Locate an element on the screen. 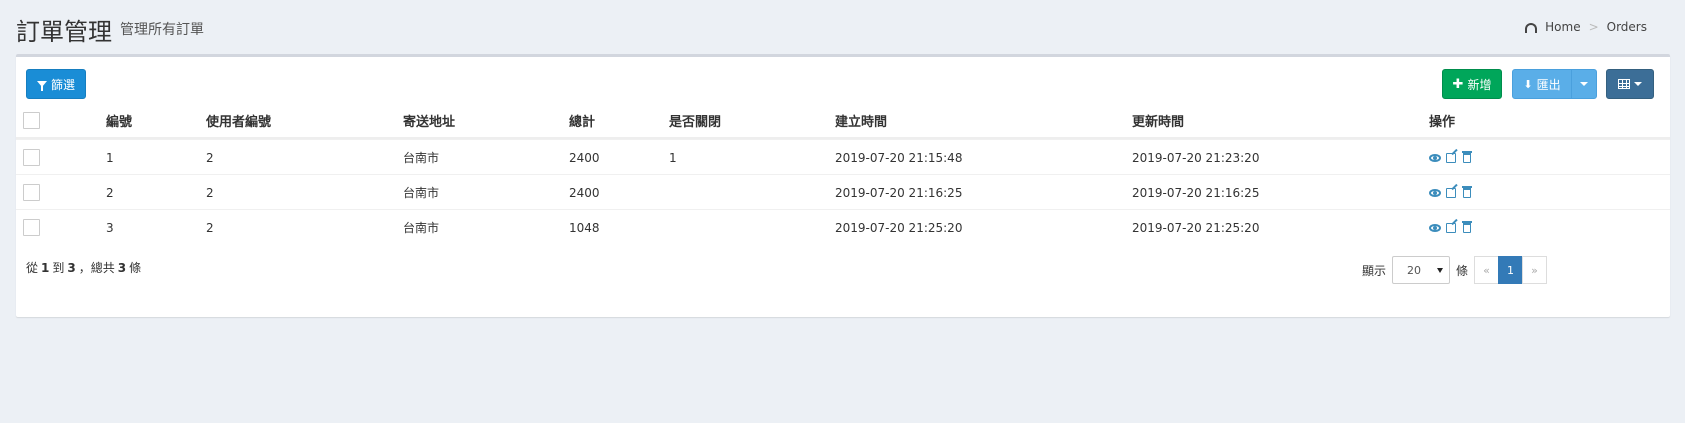  export-button: ⬇ 匯出 is located at coordinates (1542, 84).